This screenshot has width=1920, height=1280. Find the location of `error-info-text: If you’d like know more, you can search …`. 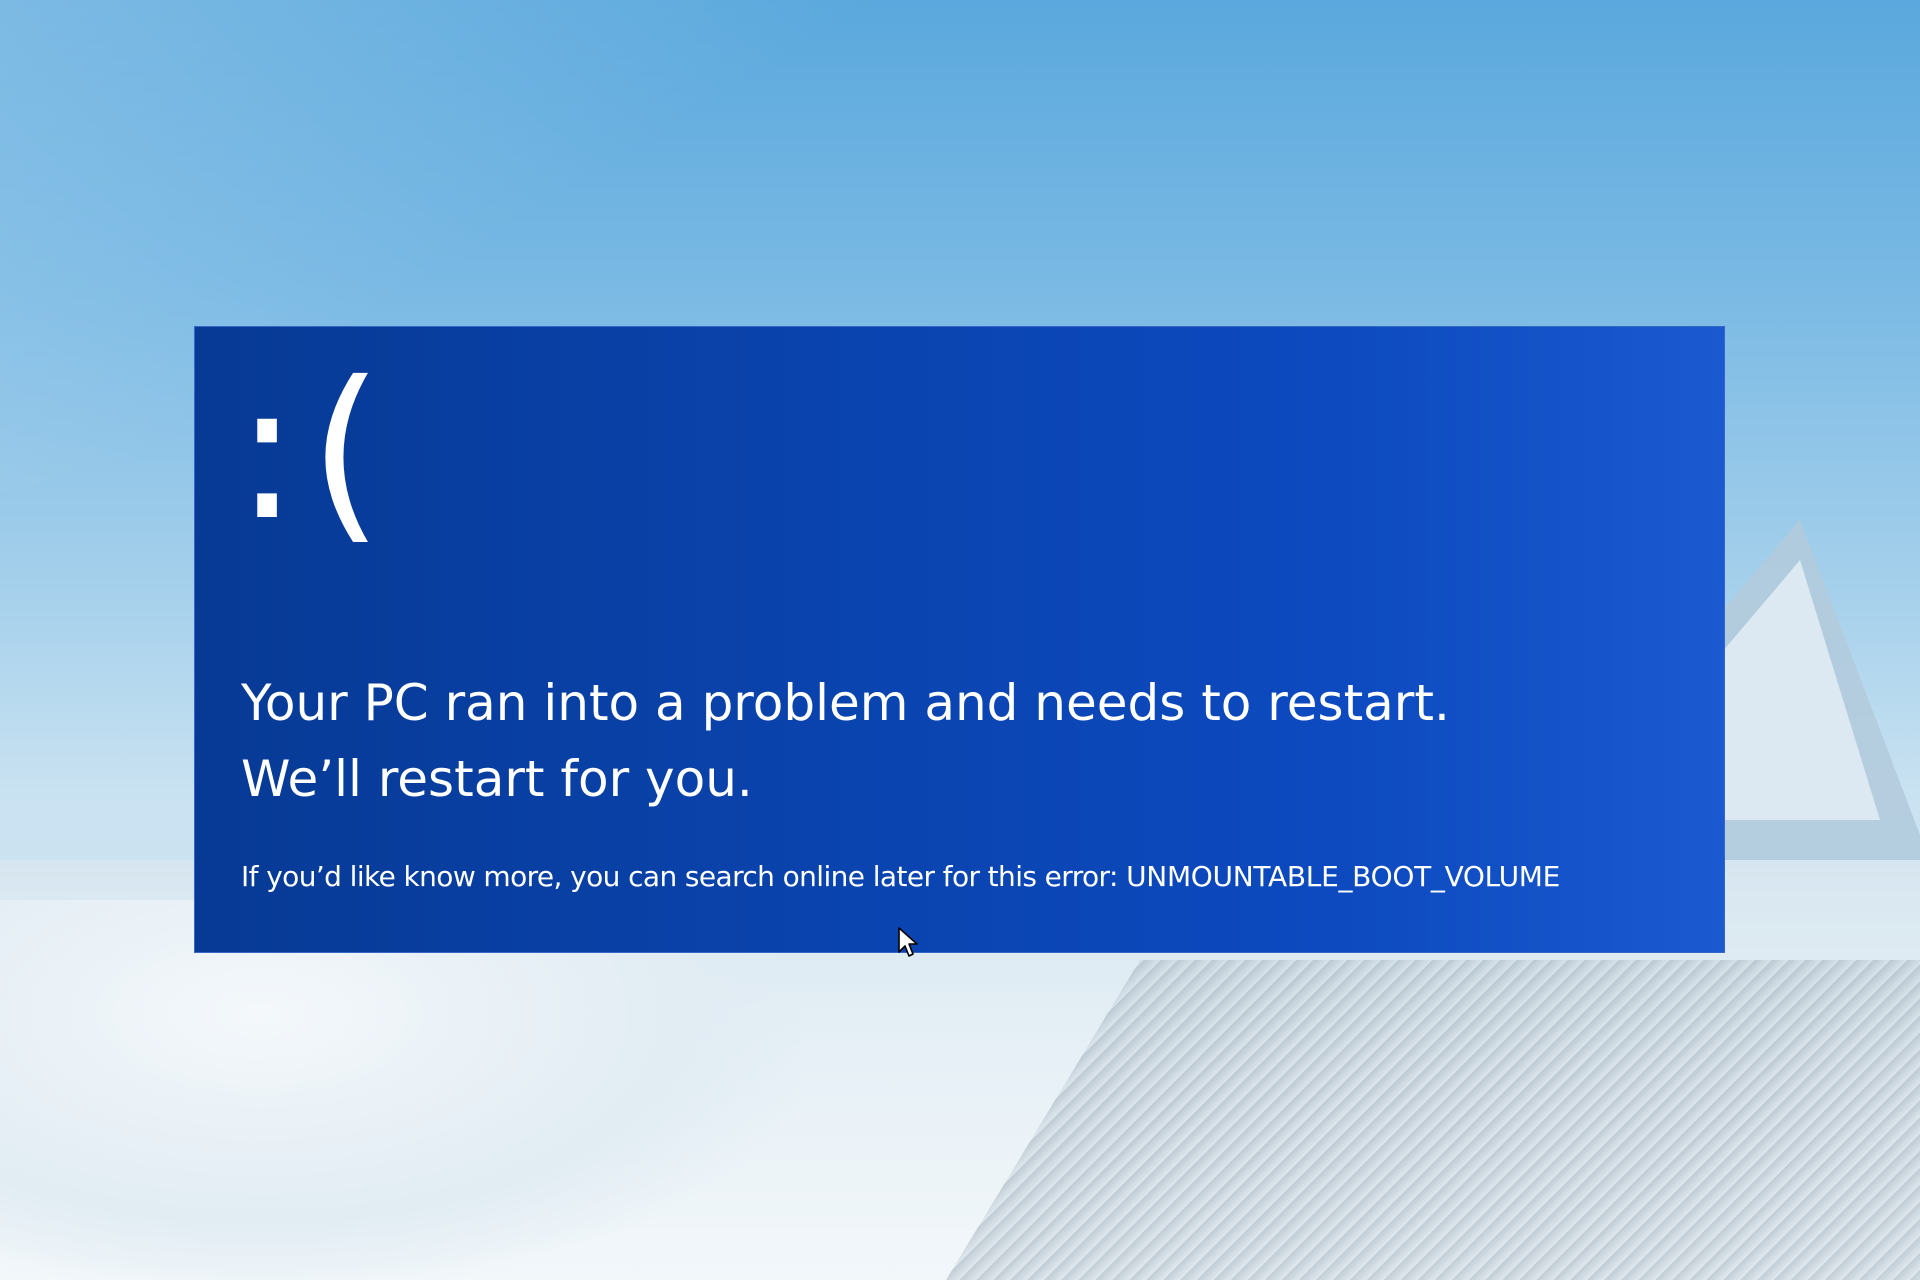

error-info-text: If you’d like know more, you can search … is located at coordinates (900, 877).